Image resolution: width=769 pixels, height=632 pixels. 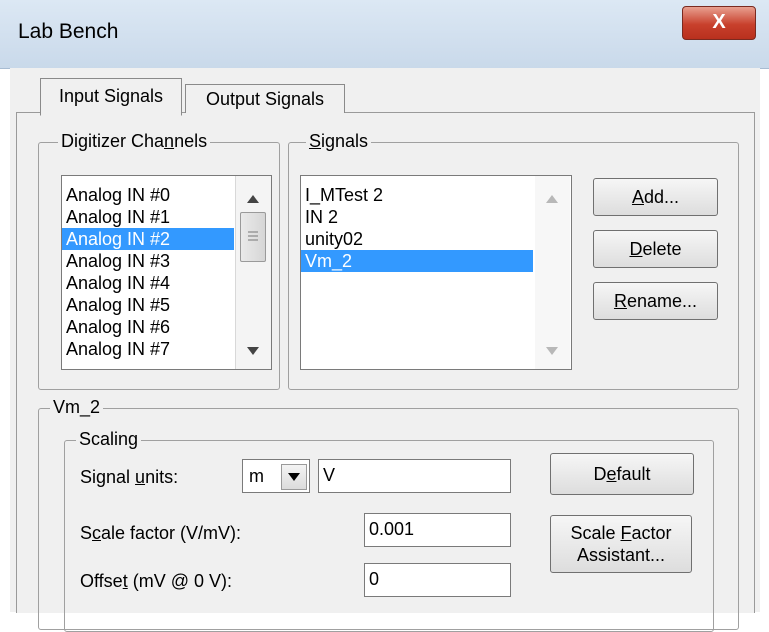 I want to click on assistant-line-1: Scale Factor, so click(x=621, y=533).